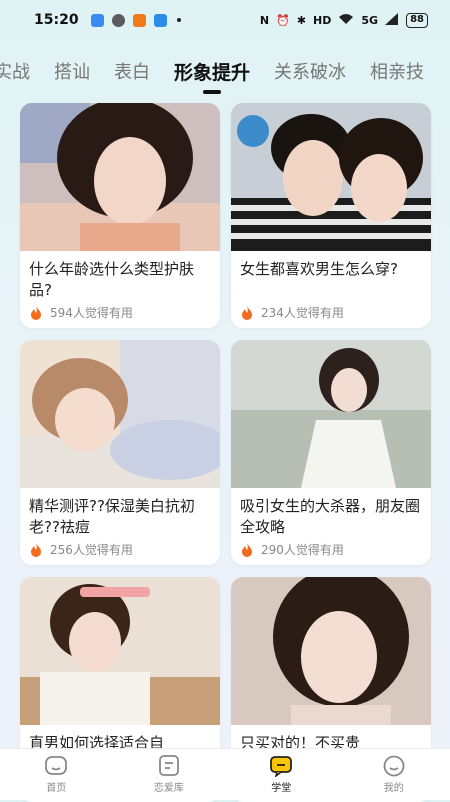 This screenshot has height=802, width=450. I want to click on nav-library: 恋爱库, so click(169, 774).